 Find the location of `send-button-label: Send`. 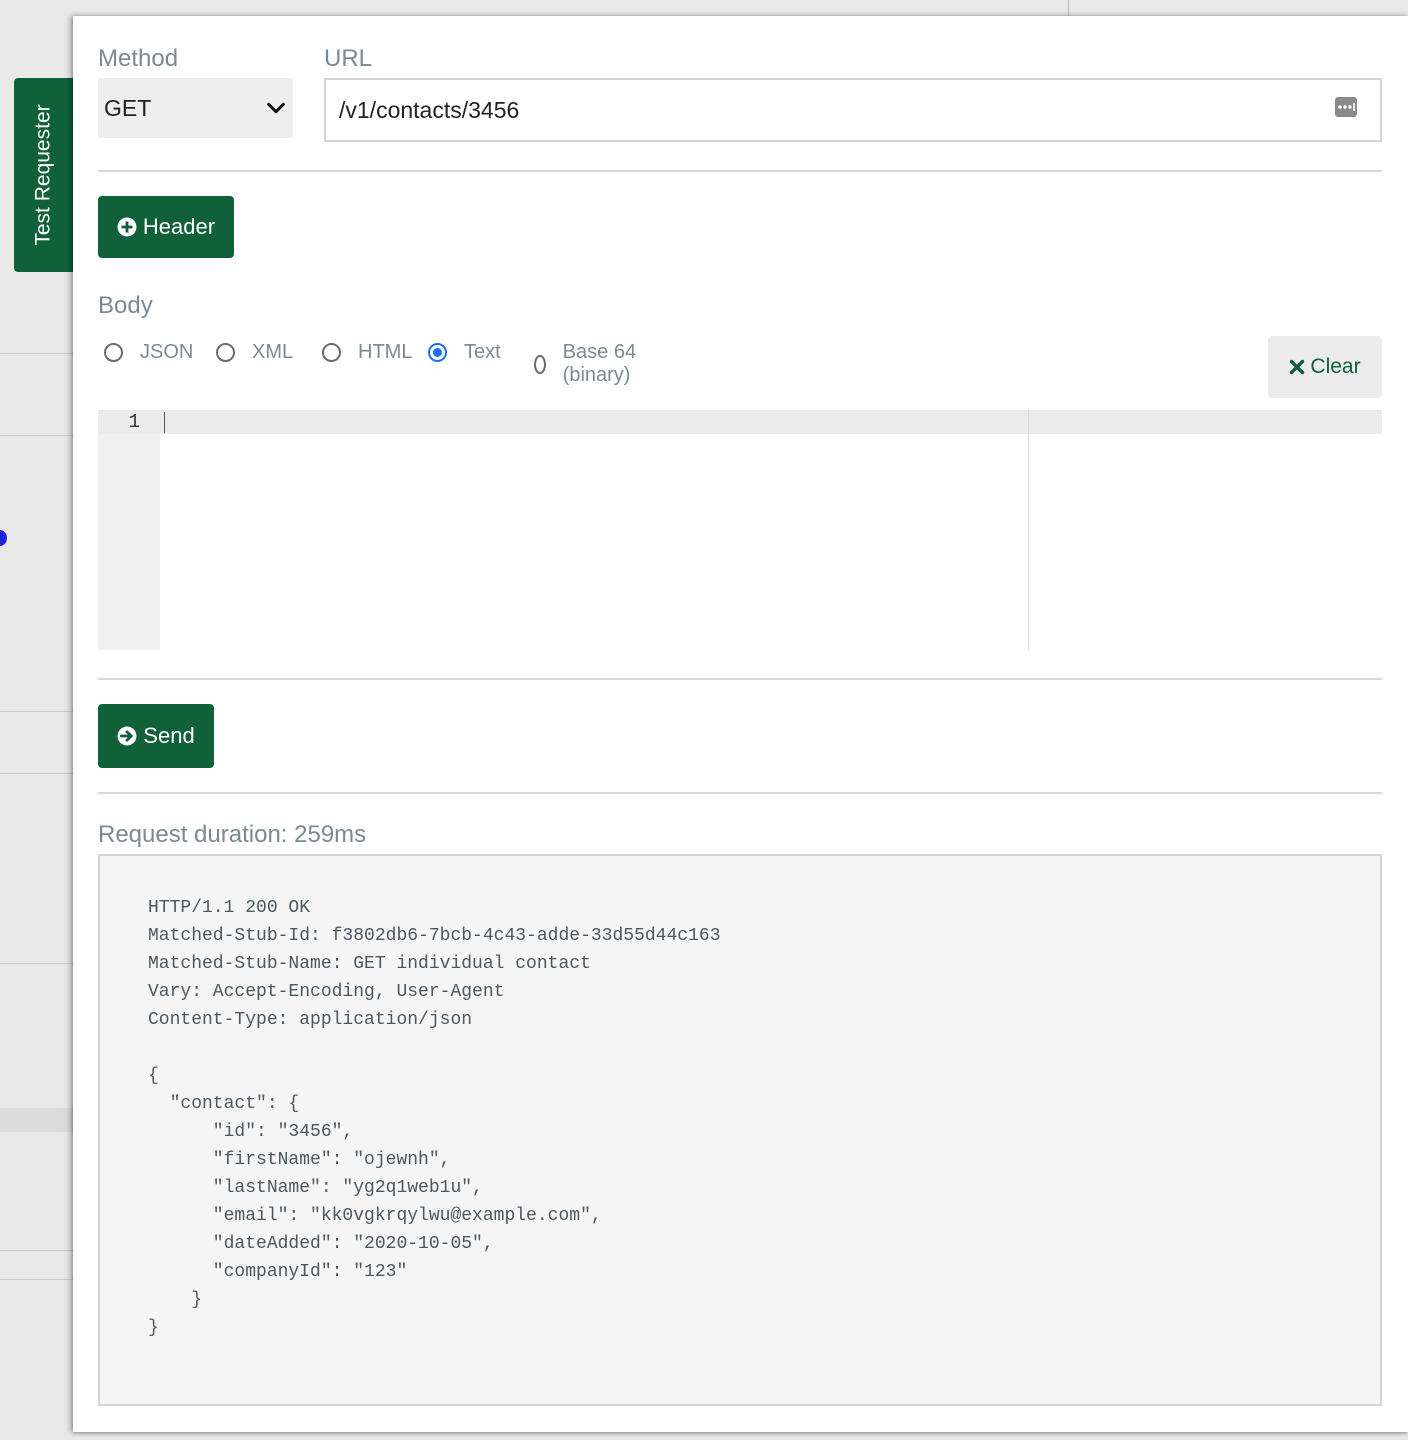

send-button-label: Send is located at coordinates (169, 735).